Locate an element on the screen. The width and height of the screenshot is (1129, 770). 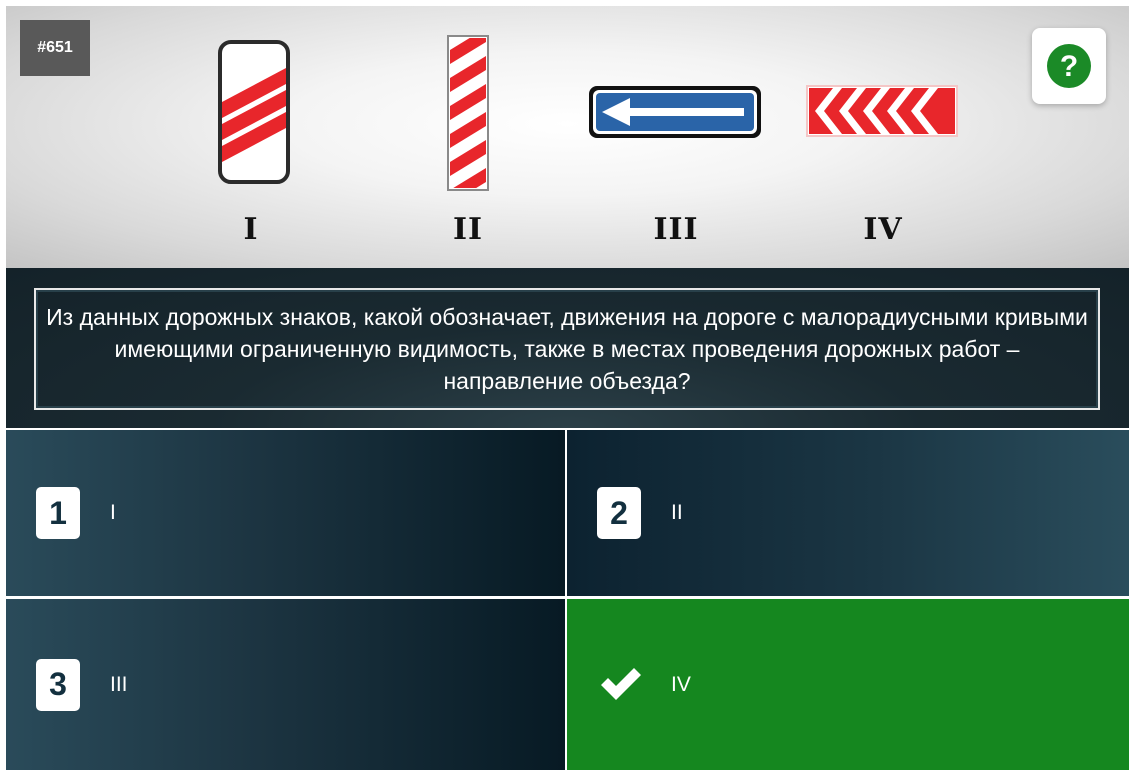
help-label: ? is located at coordinates (1069, 66).